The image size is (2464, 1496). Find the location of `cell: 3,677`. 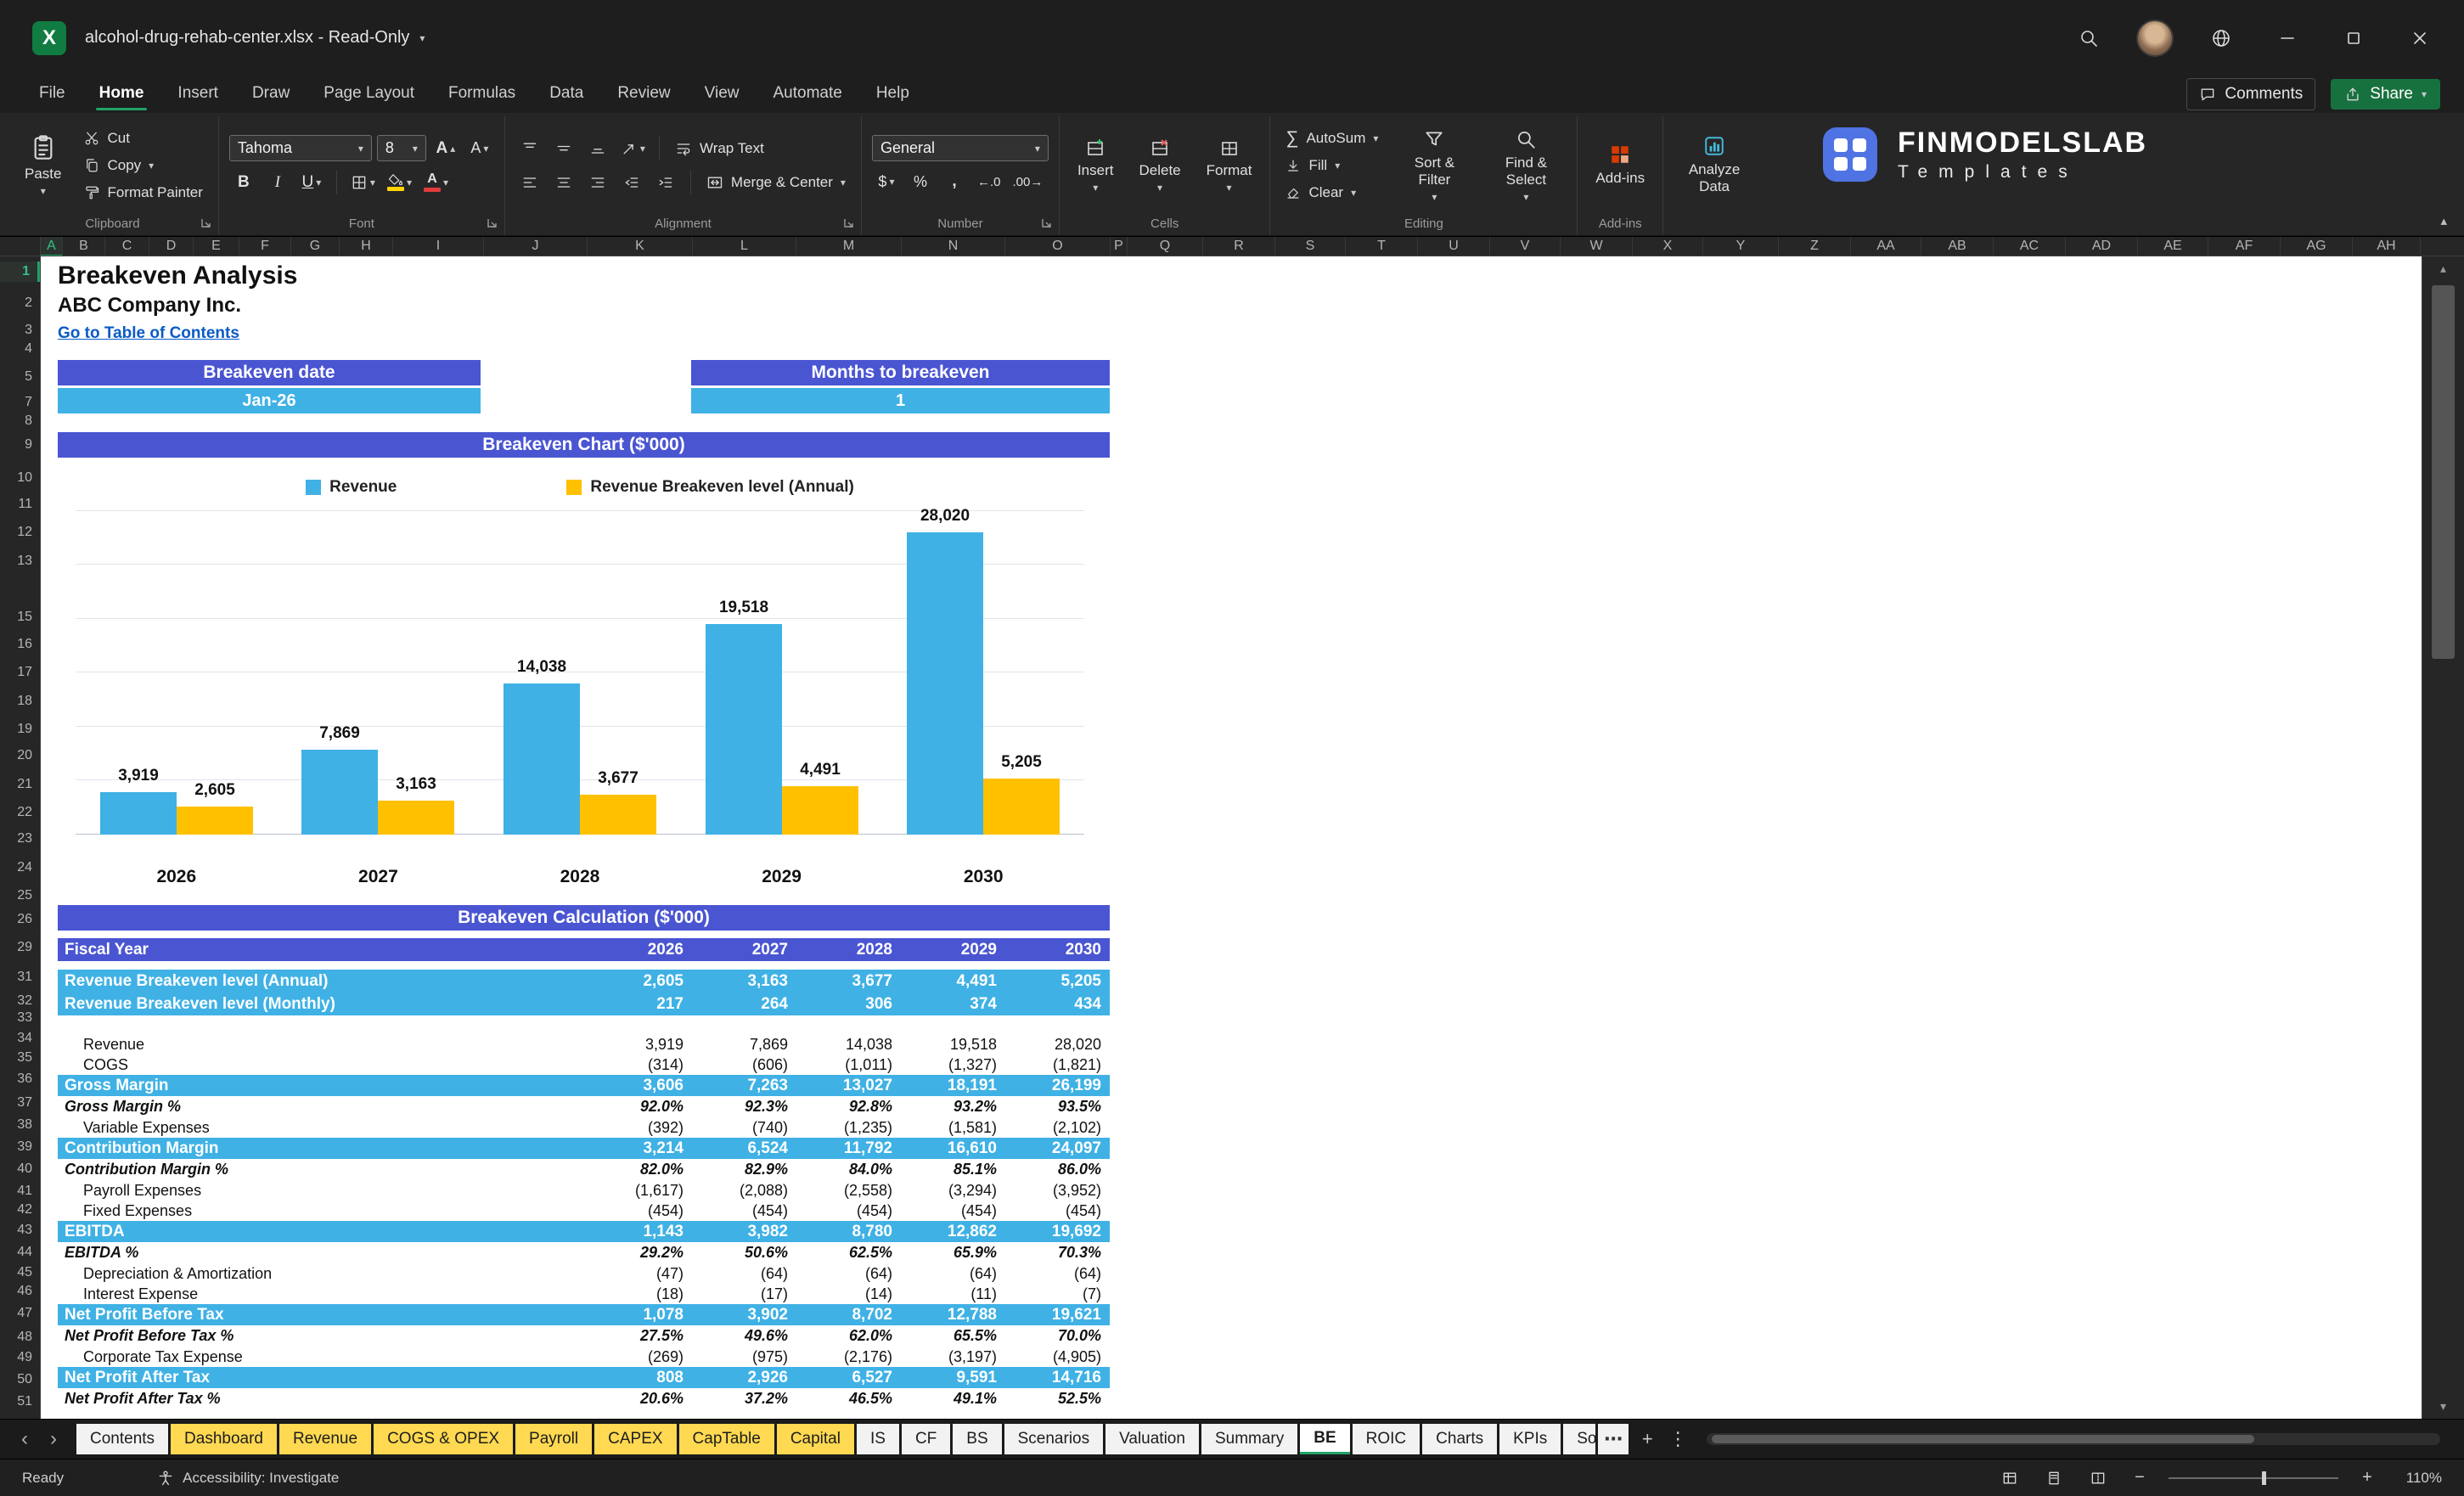

cell: 3,677 is located at coordinates (848, 981).